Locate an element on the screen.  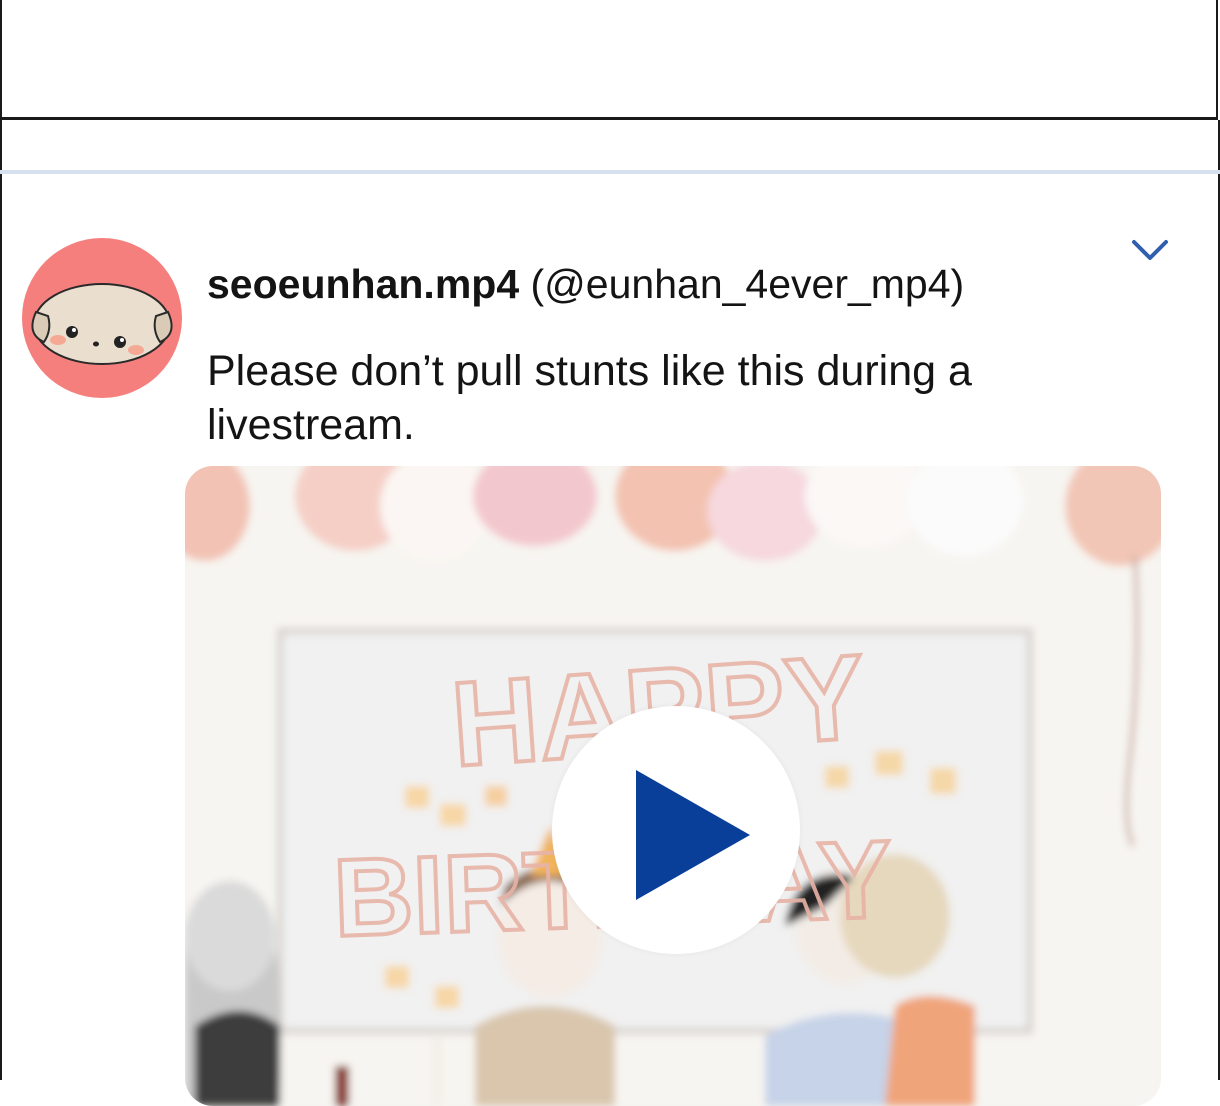
avatar is located at coordinates (102, 318).